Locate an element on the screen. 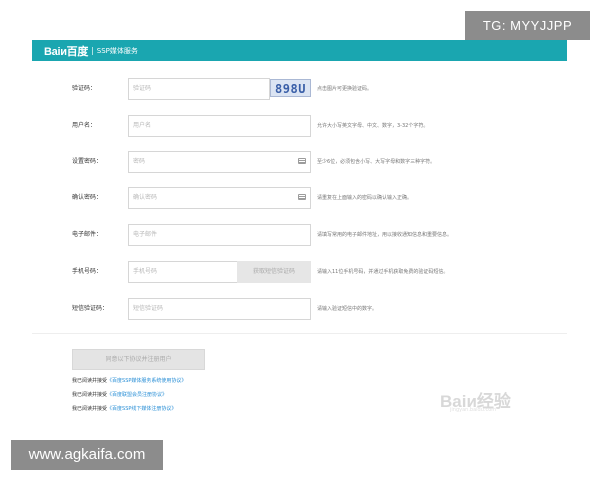  confirm-password-placeholder: 确认密码 is located at coordinates (145, 197).